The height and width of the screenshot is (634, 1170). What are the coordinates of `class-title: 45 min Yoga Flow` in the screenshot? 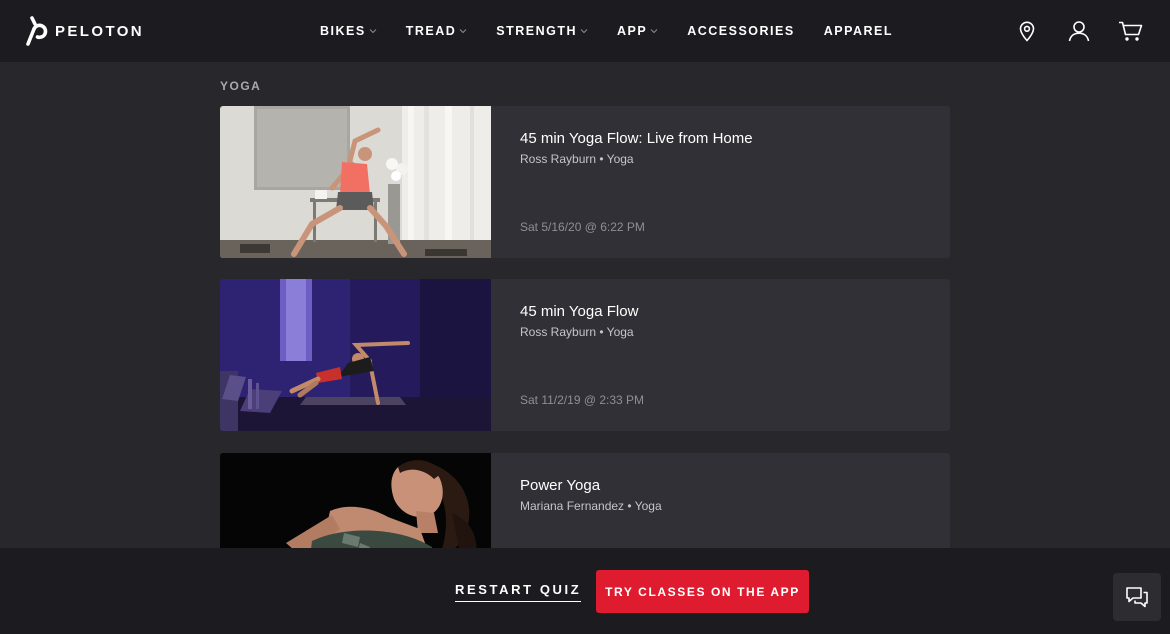 It's located at (579, 311).